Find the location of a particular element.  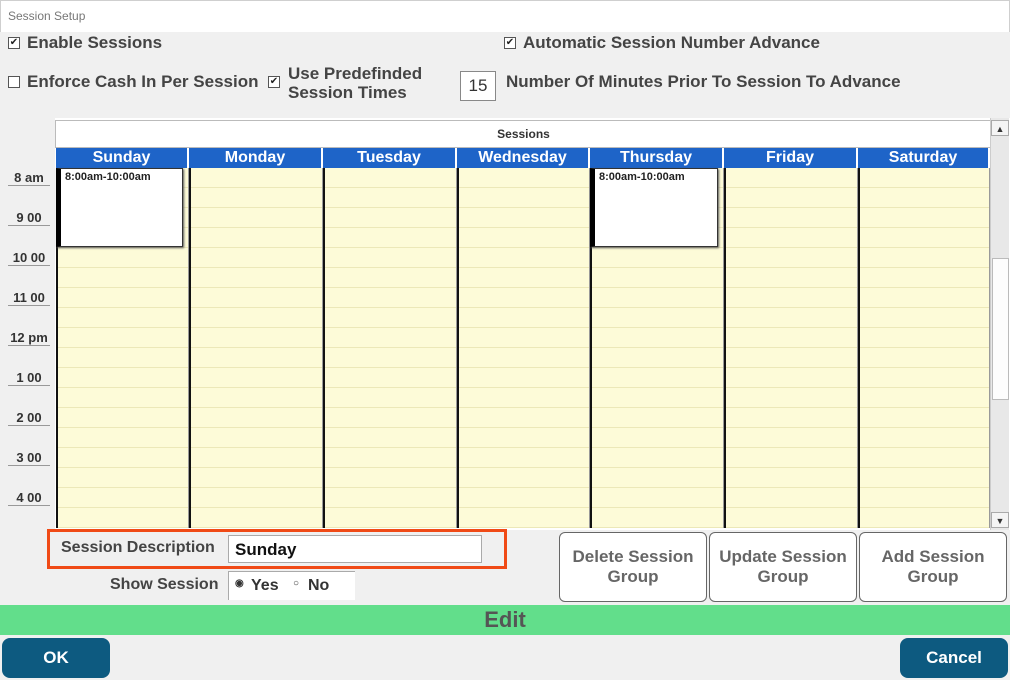

day-header-thursday: Thursday is located at coordinates (657, 158).